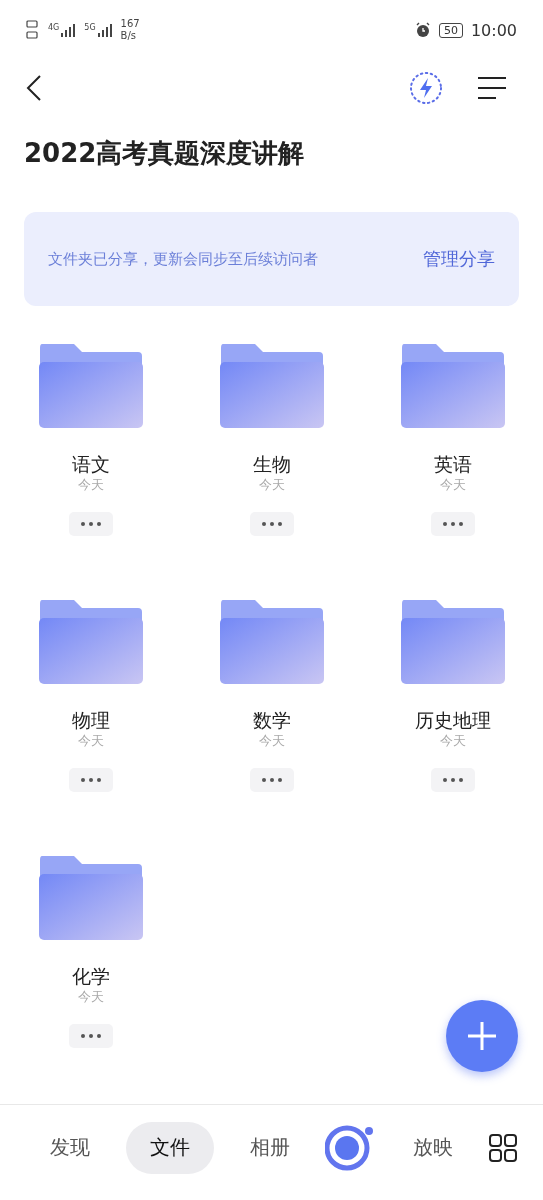 The height and width of the screenshot is (1200, 543). I want to click on back-icon, so click(34, 88).